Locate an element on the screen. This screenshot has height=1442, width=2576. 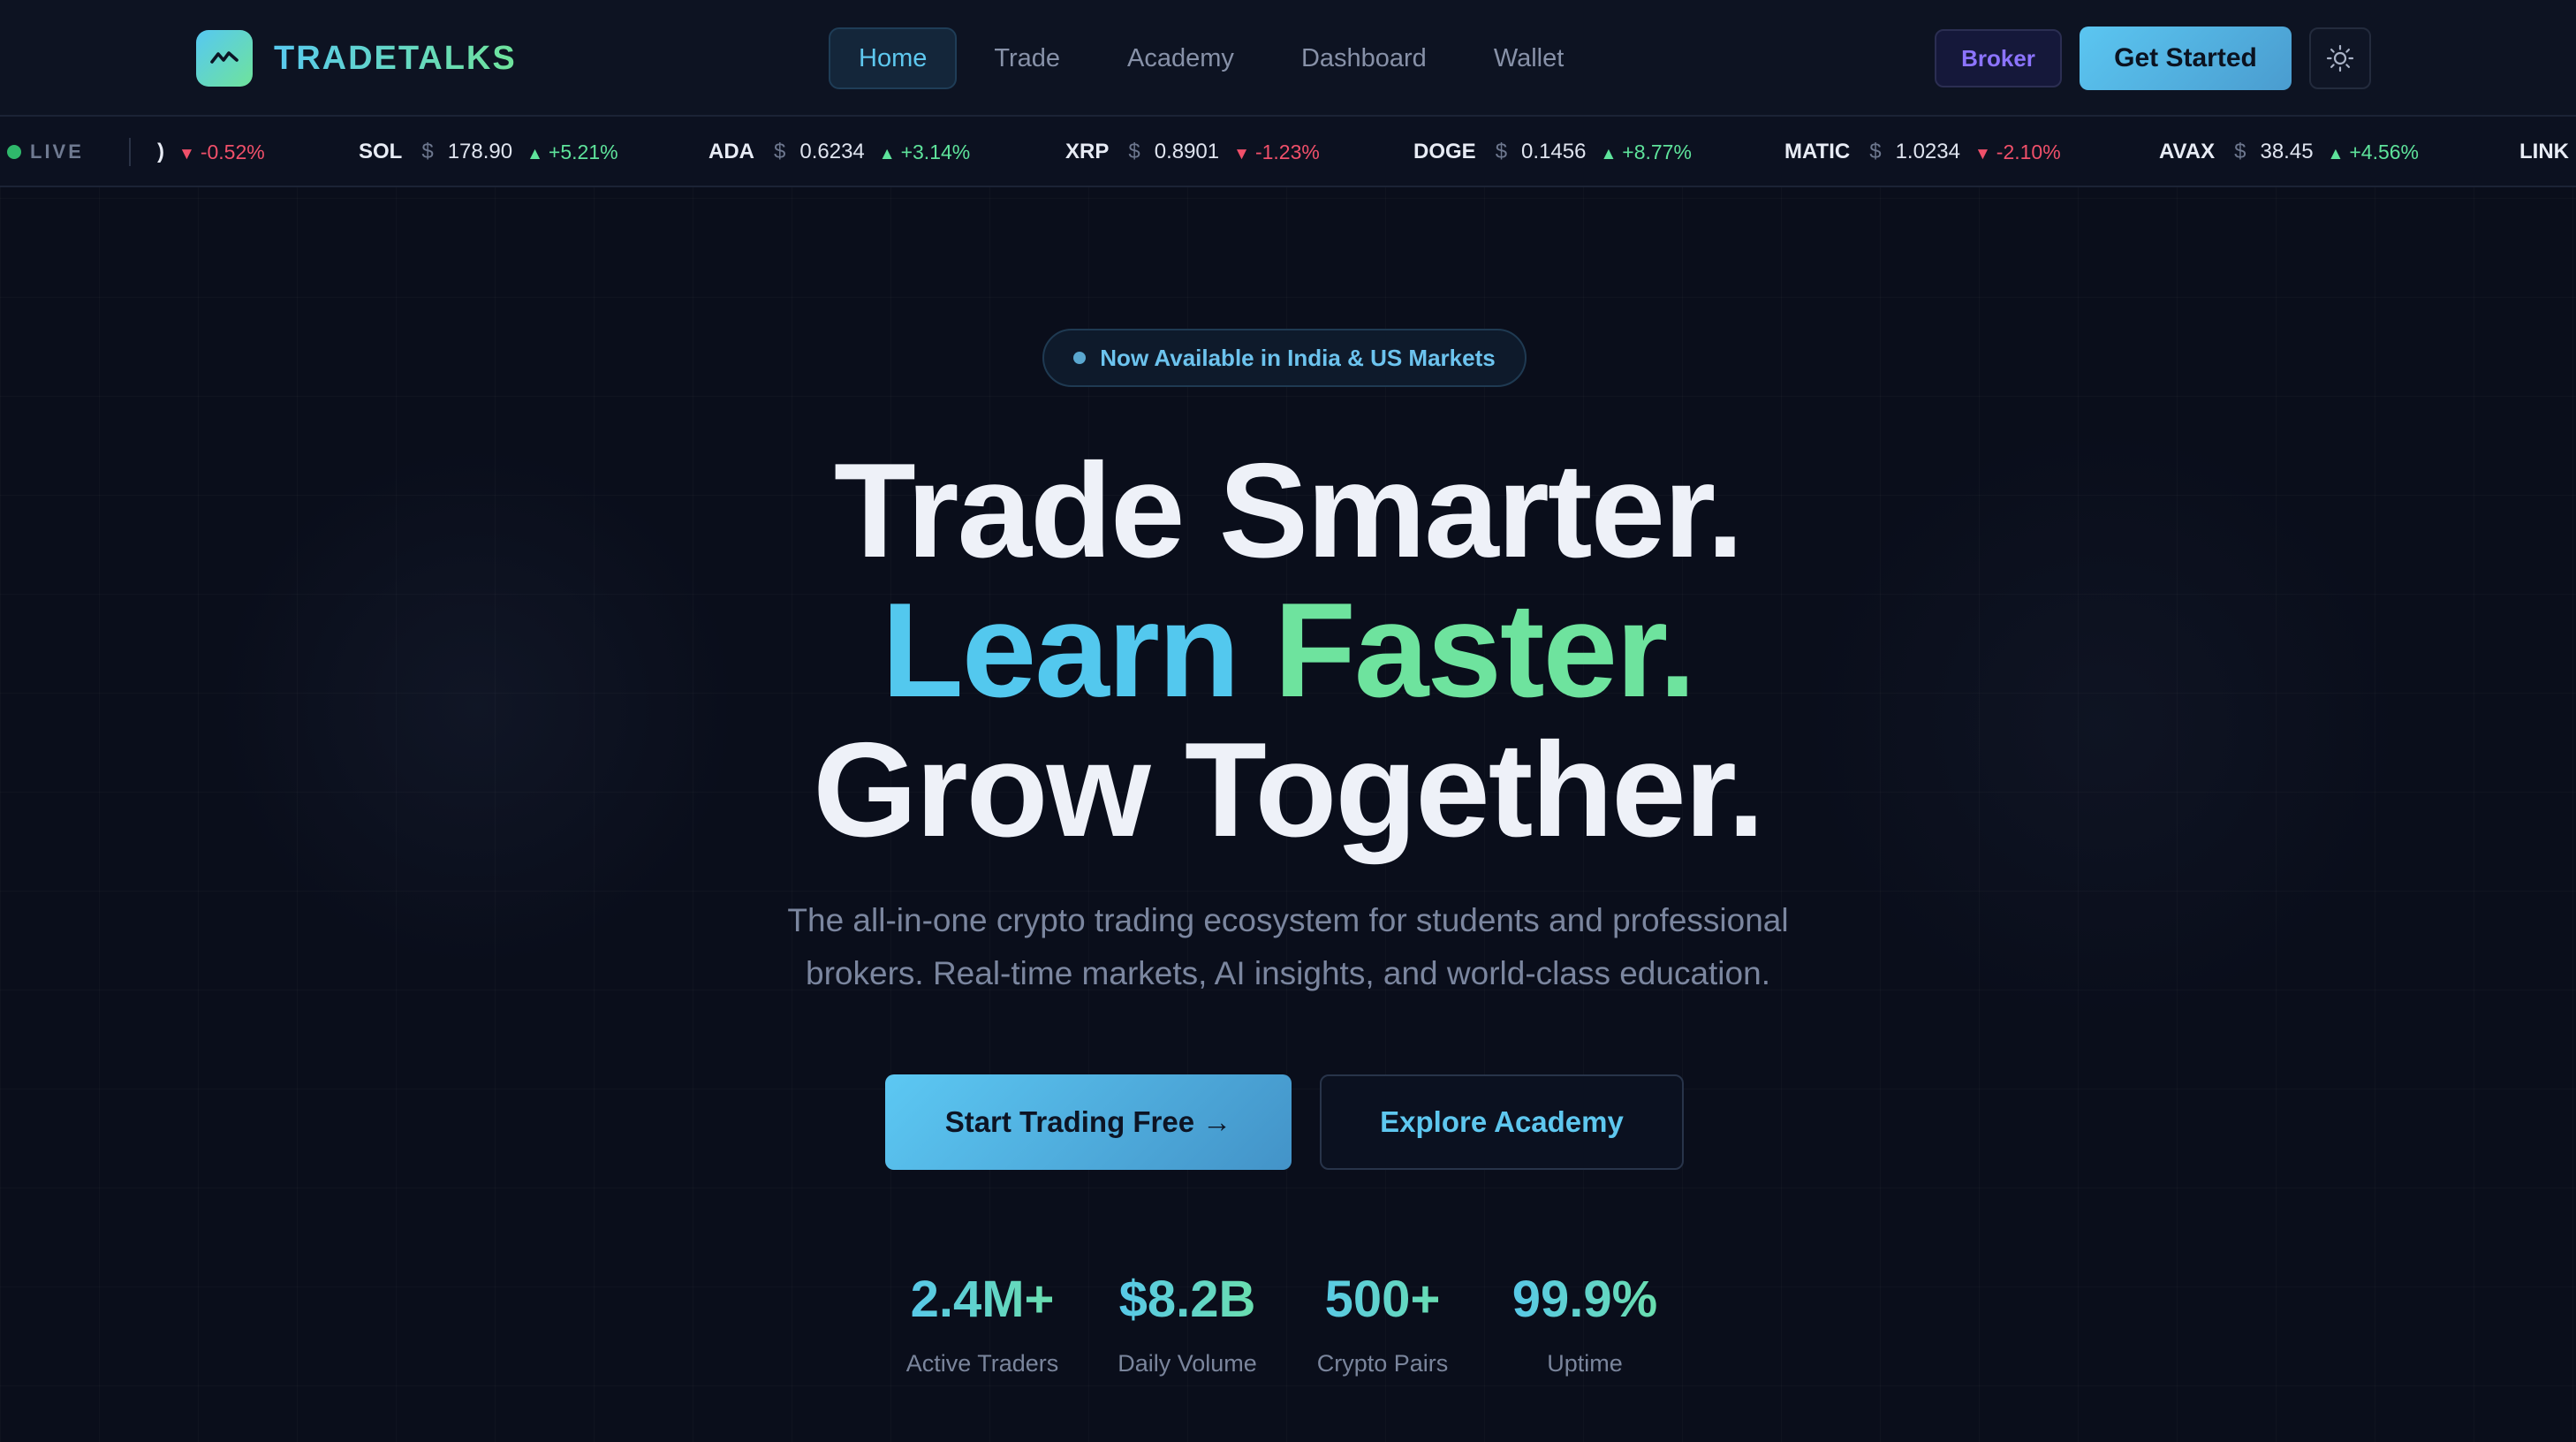
ticker-item: AVAX $ 38.45 ▲ +4.56% is located at coordinates (2290, 151).